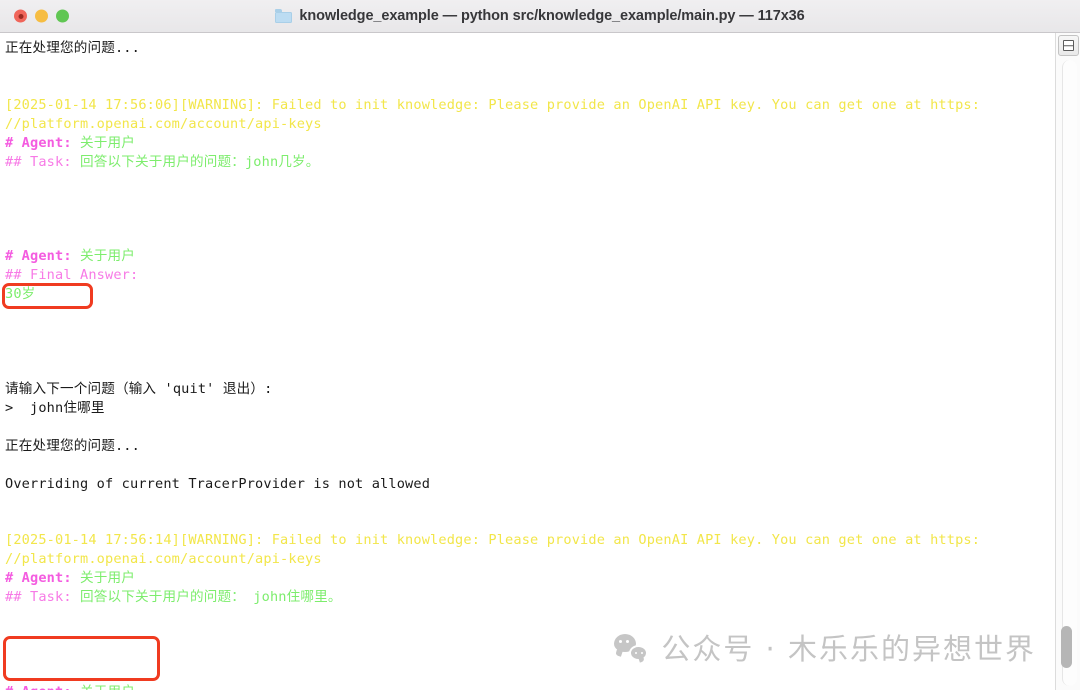  I want to click on terminal-line: ## Task: 回答以下关于用户的问题：john几岁。, so click(530, 162).